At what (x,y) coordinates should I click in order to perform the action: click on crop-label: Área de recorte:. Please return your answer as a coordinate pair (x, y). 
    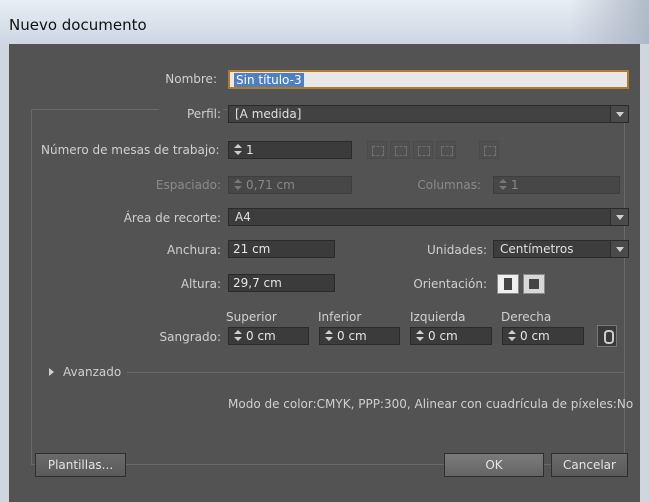
    Looking at the image, I should click on (172, 218).